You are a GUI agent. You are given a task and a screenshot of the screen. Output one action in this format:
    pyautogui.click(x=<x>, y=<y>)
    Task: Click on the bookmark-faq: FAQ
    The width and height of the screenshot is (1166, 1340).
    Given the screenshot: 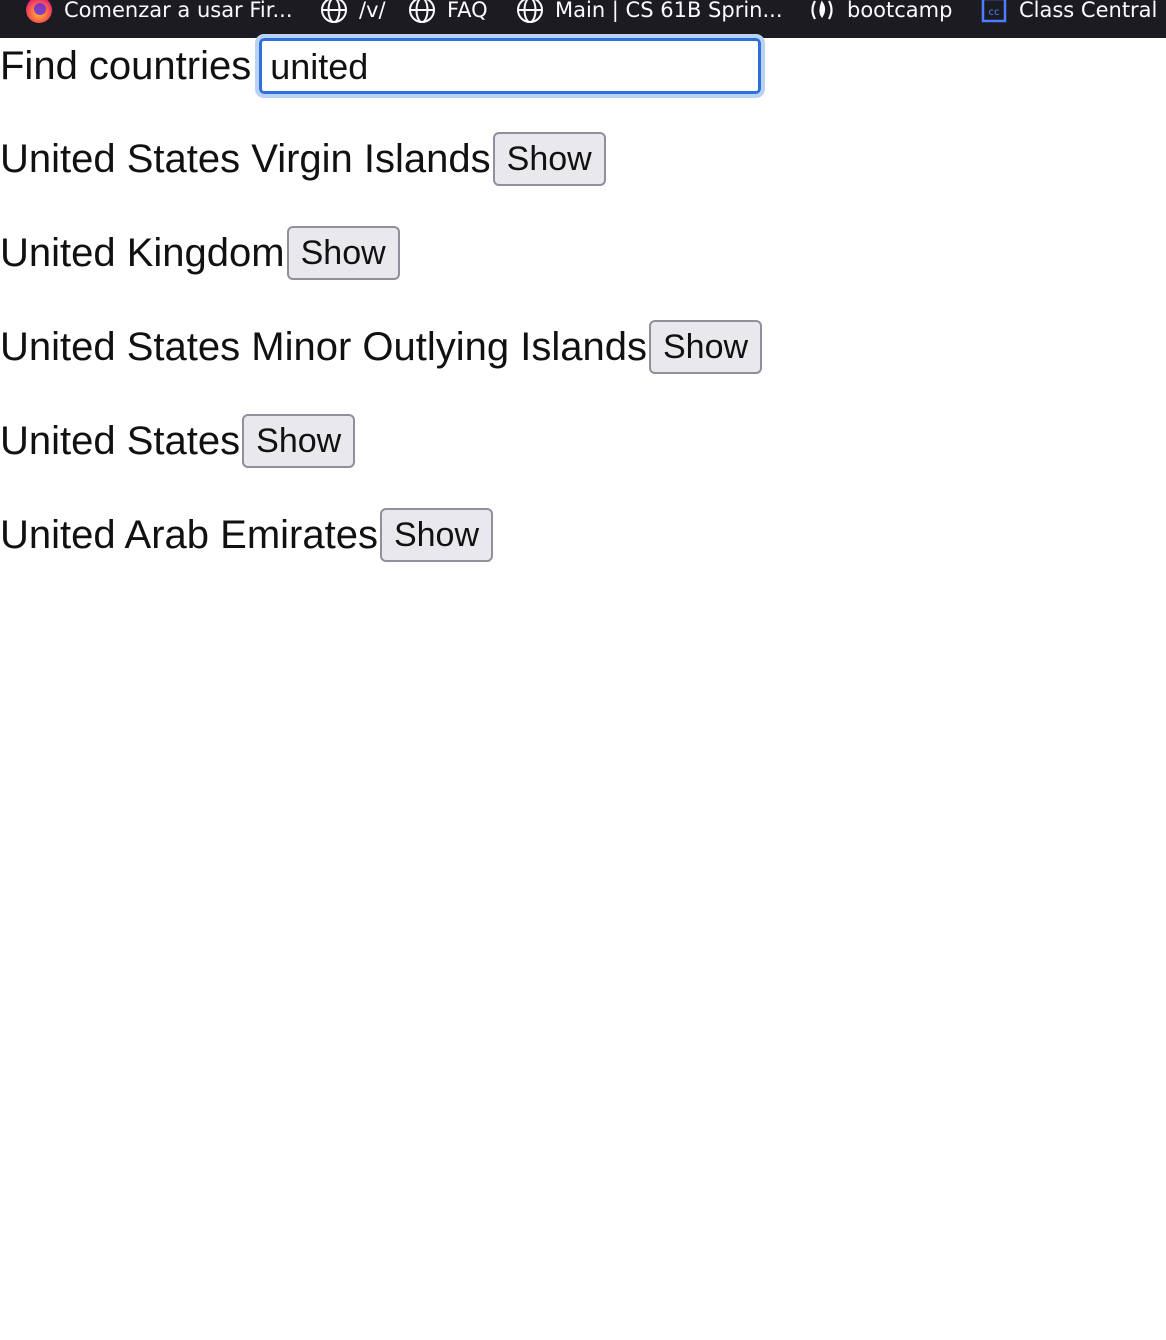 What is the action you would take?
    pyautogui.click(x=447, y=14)
    